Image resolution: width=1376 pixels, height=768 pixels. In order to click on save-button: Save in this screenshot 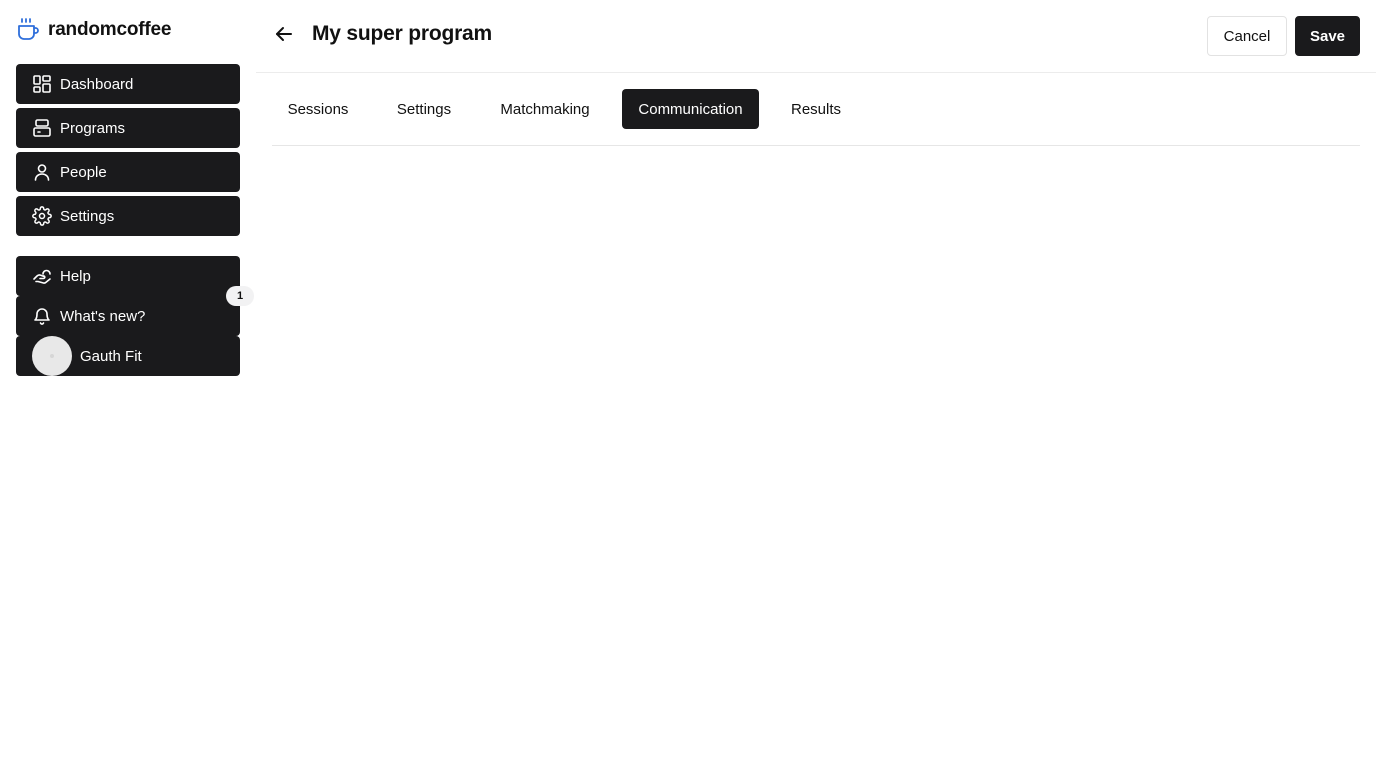, I will do `click(1327, 36)`.